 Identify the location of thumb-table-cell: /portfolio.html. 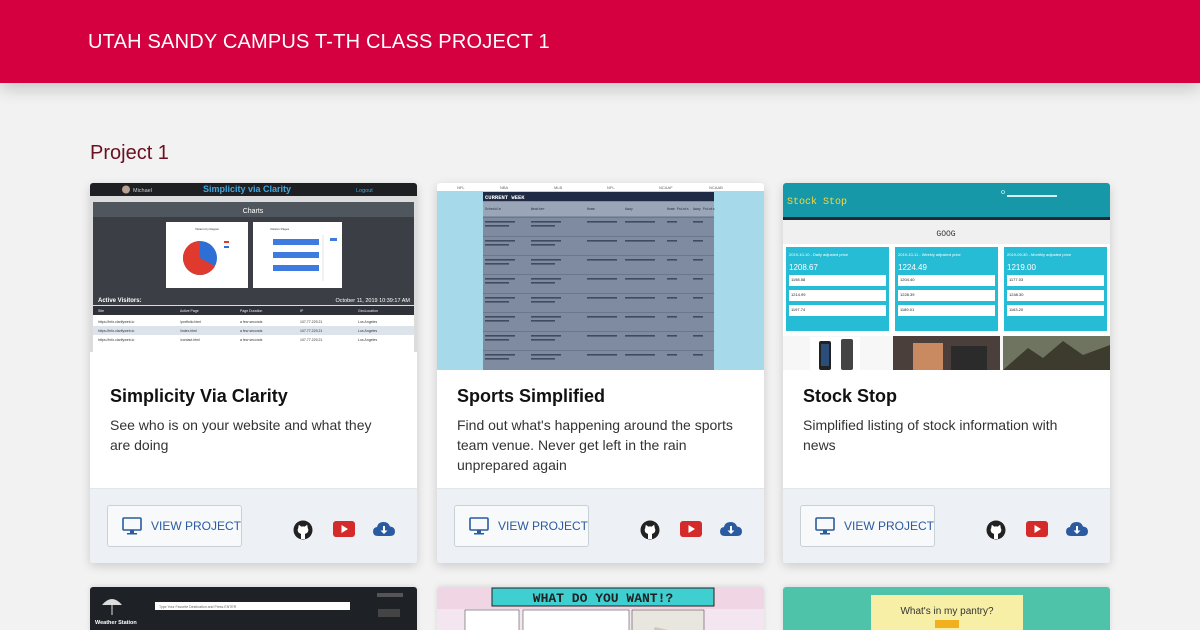
(190, 322).